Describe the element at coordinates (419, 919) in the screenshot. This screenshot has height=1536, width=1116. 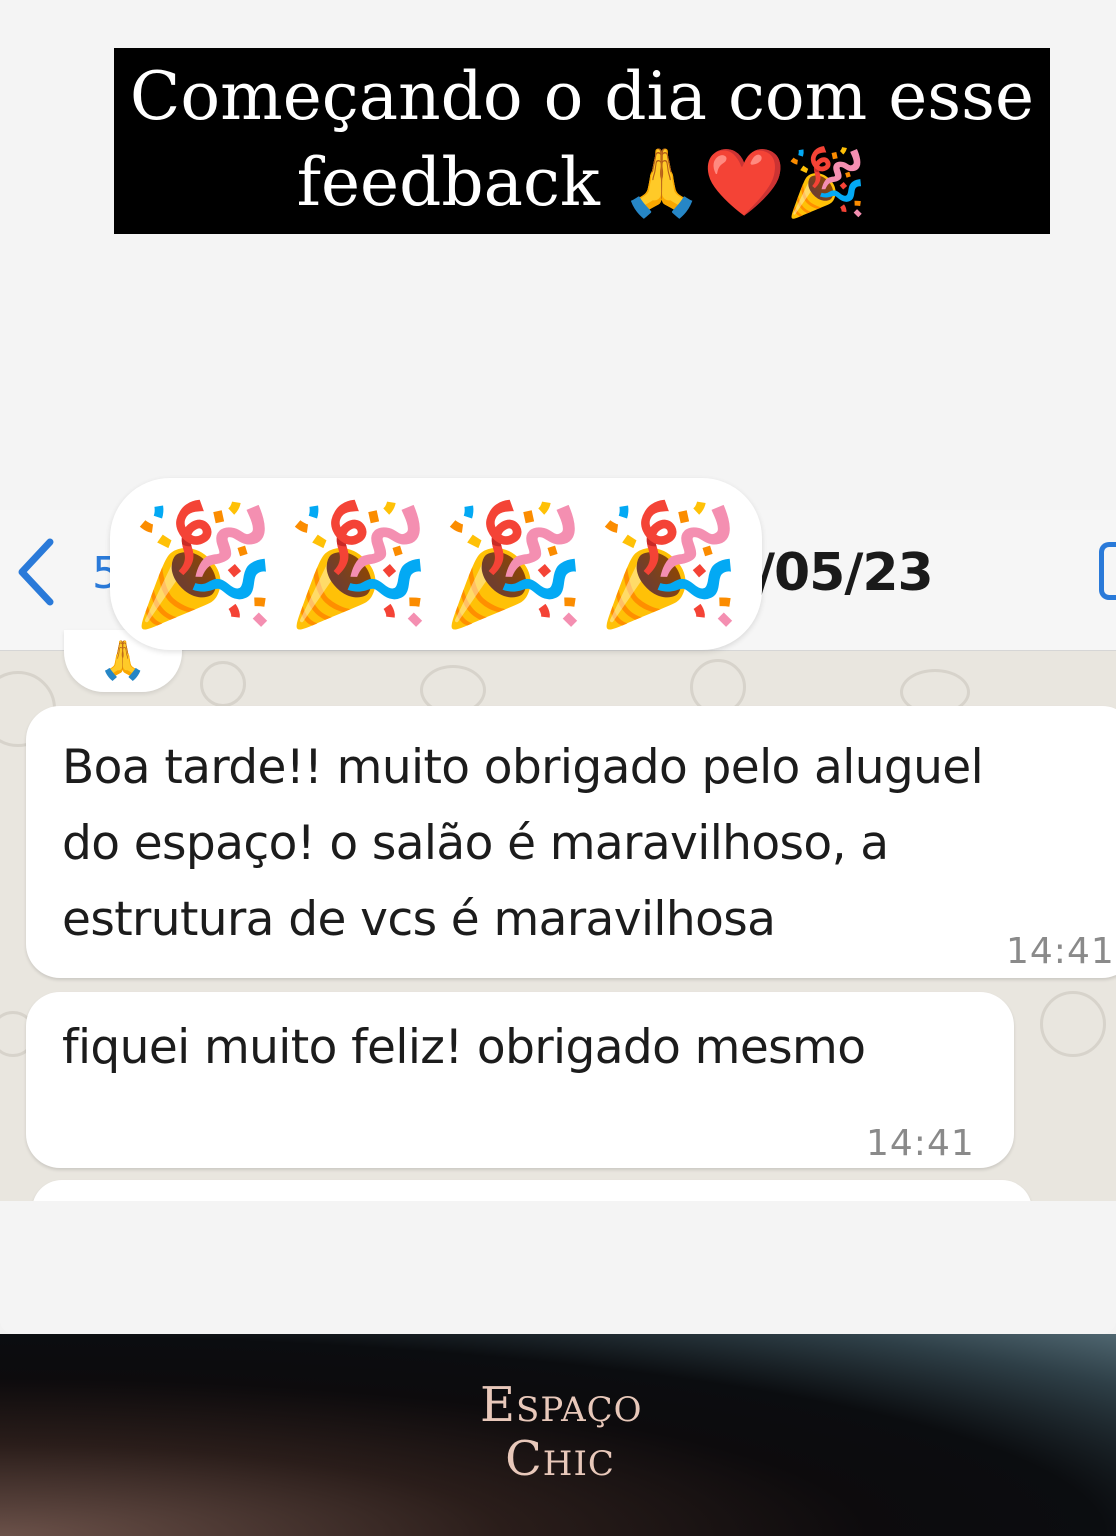
I see `message-text: estrutura de vcs é maravilhosa` at that location.